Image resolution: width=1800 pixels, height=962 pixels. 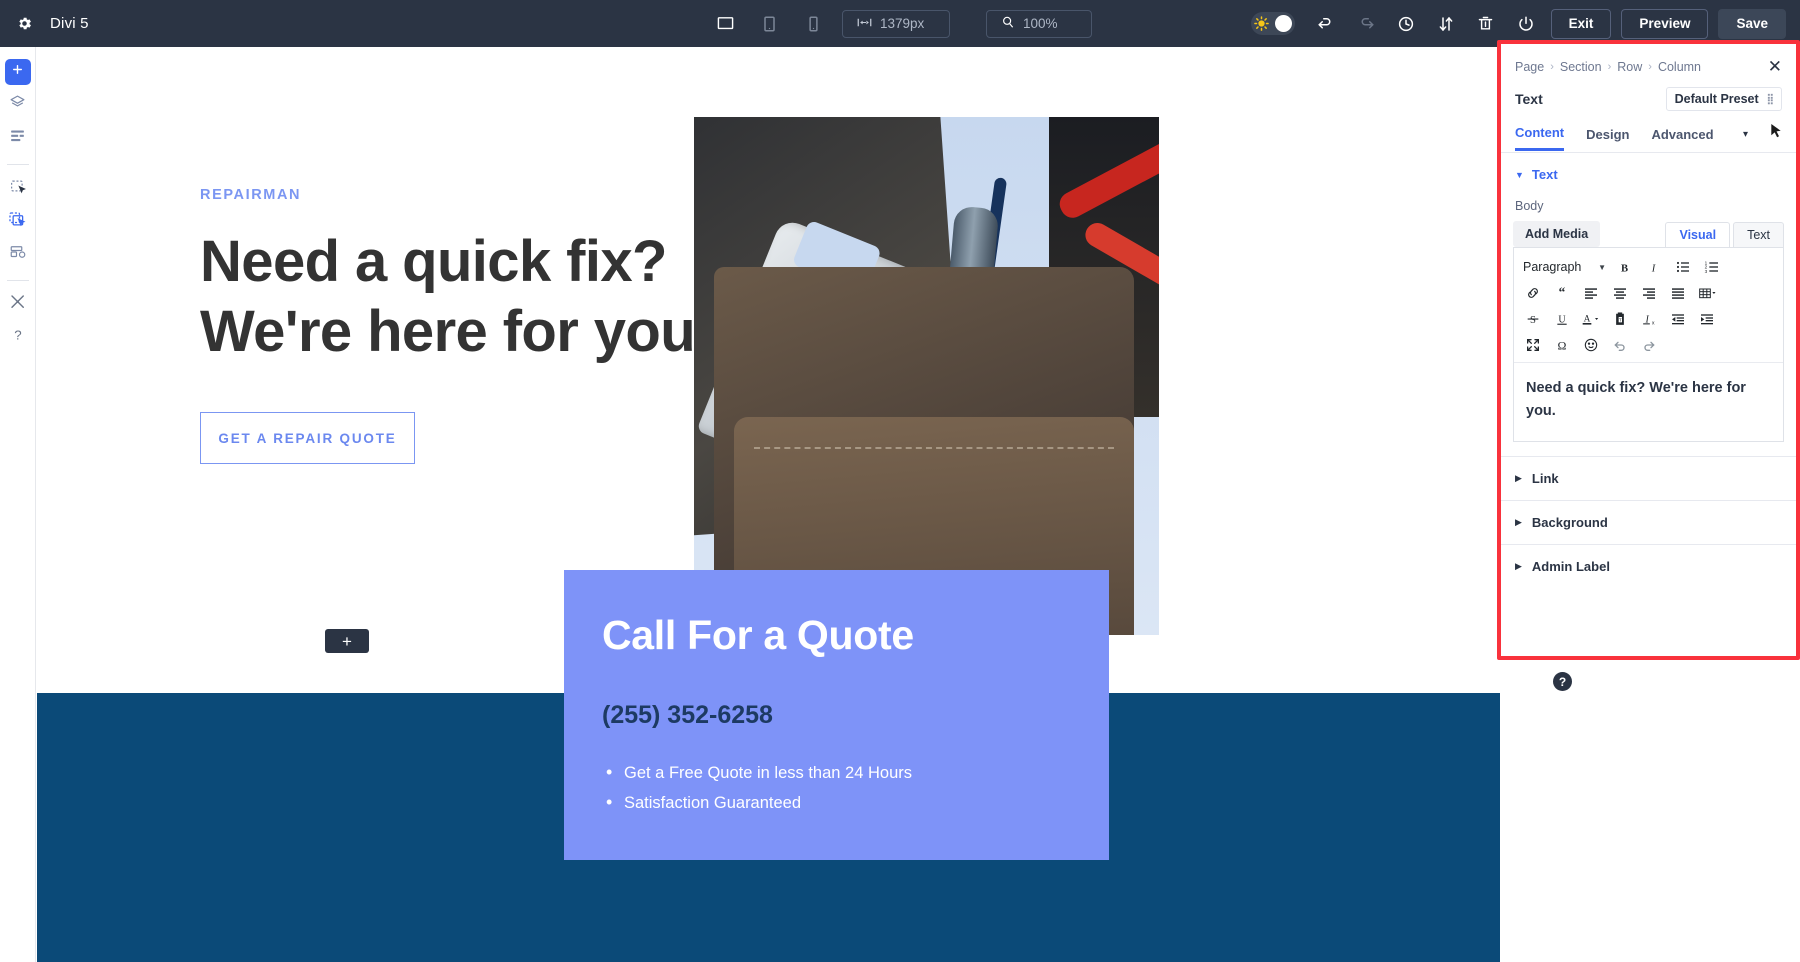 I want to click on bold-icon: B, so click(x=1624, y=267).